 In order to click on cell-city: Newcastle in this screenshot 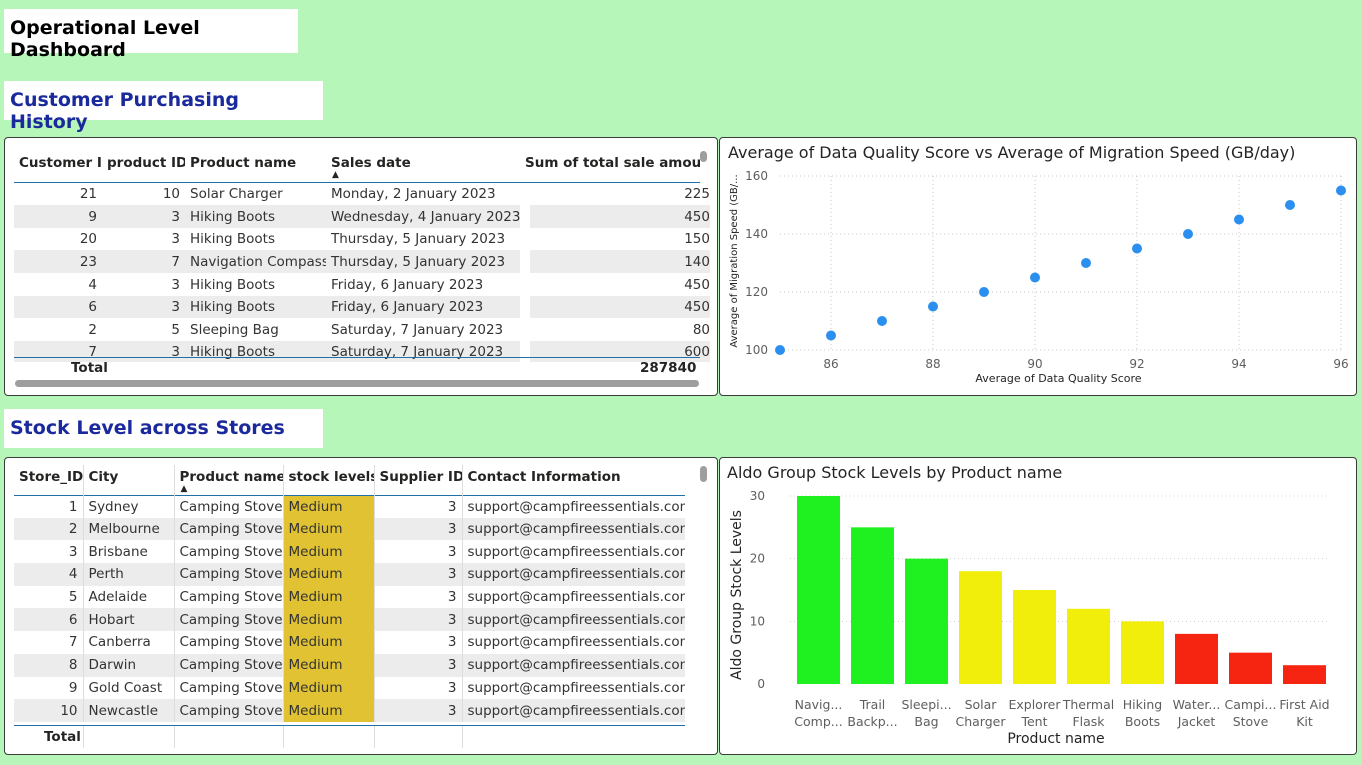, I will do `click(128, 710)`.